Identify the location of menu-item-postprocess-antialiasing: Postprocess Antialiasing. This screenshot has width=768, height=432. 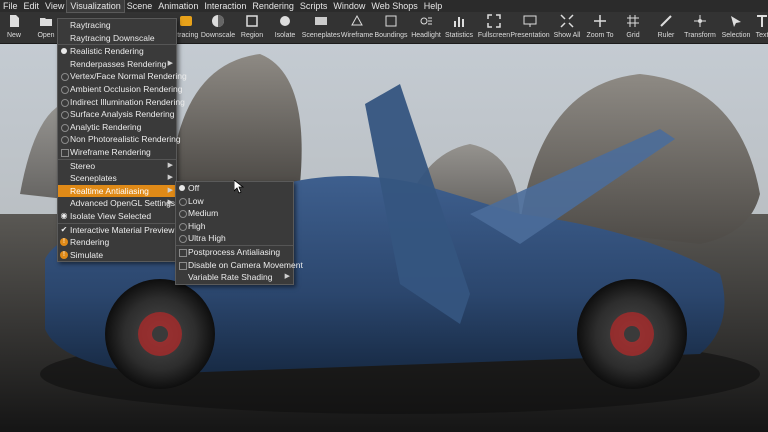
(234, 251).